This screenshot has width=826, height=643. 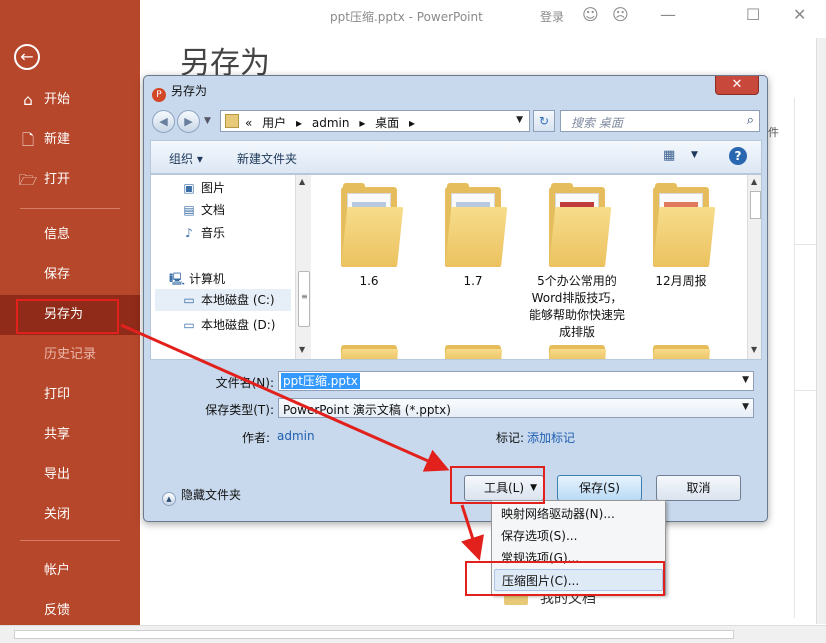 What do you see at coordinates (177, 279) in the screenshot?
I see `computer-icon: 🖳` at bounding box center [177, 279].